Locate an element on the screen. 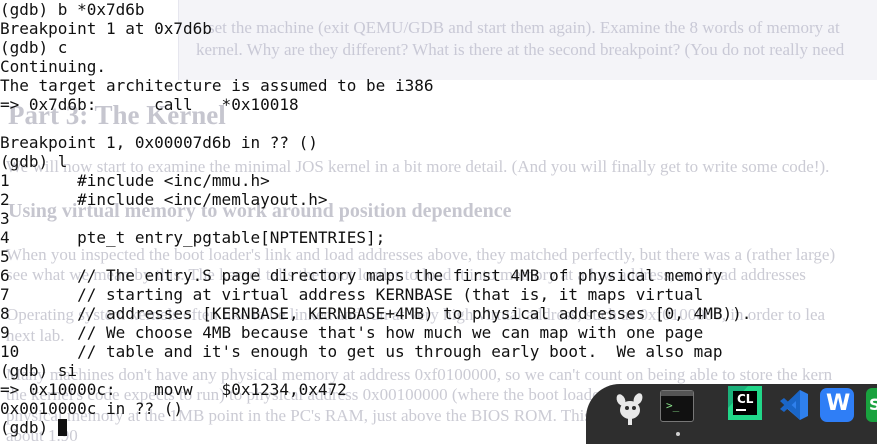 The image size is (877, 446). gimp-icon is located at coordinates (630, 408).